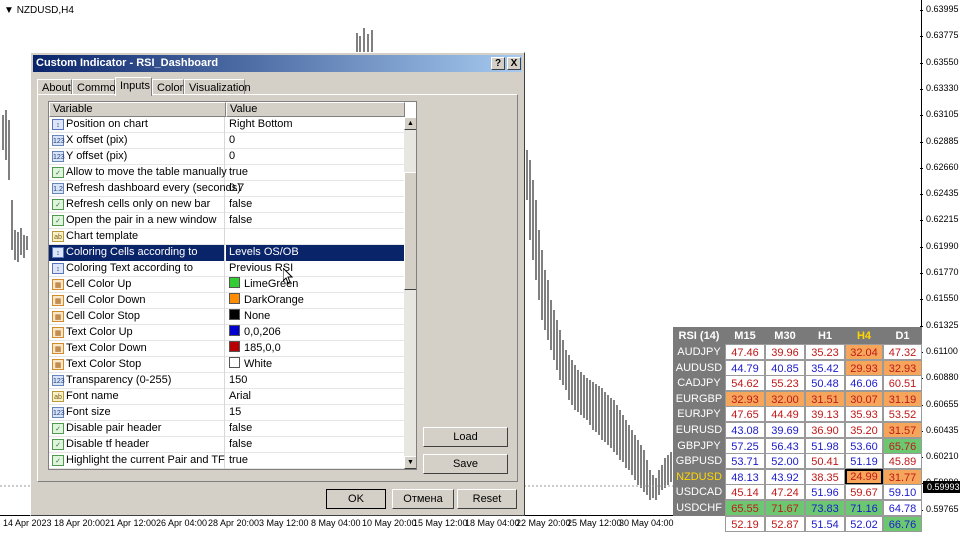 This screenshot has height=534, width=960. I want to click on param-row: ▦ Text Color Stop White, so click(227, 365).